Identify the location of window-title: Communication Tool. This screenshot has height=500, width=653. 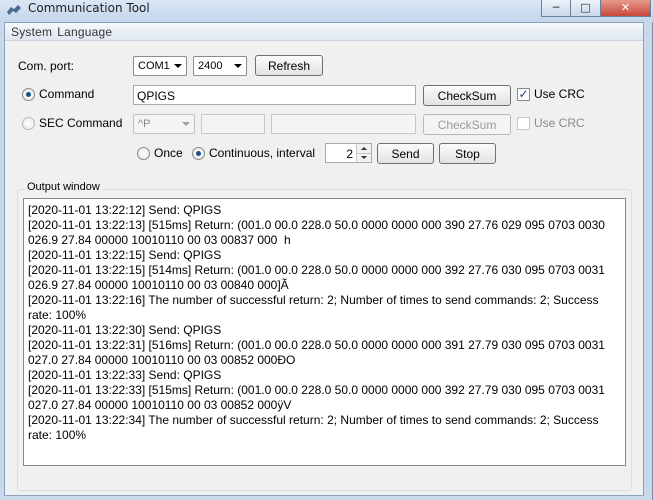
(89, 8).